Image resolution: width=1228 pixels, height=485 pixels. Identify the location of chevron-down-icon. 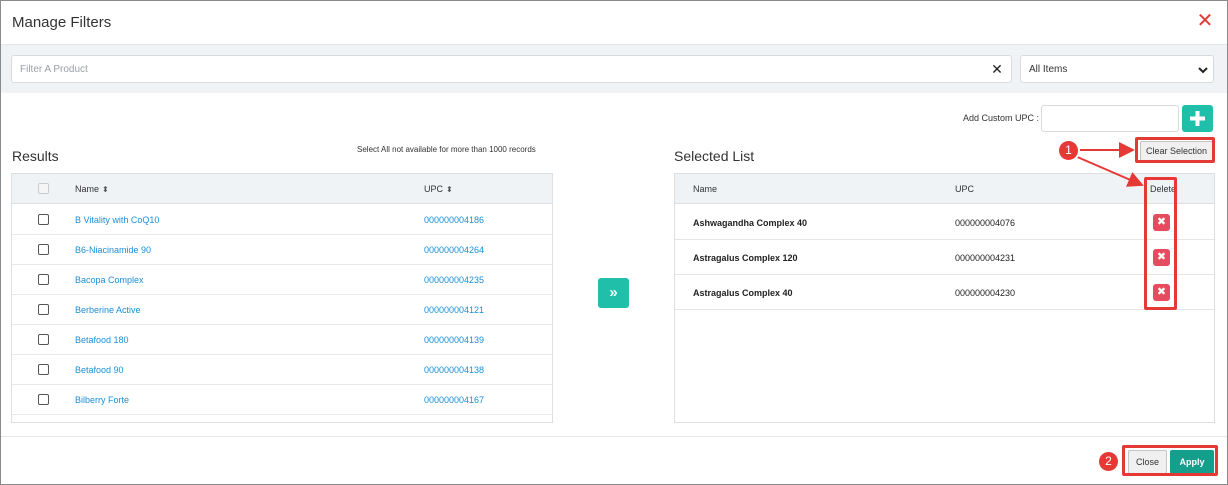
(1203, 70).